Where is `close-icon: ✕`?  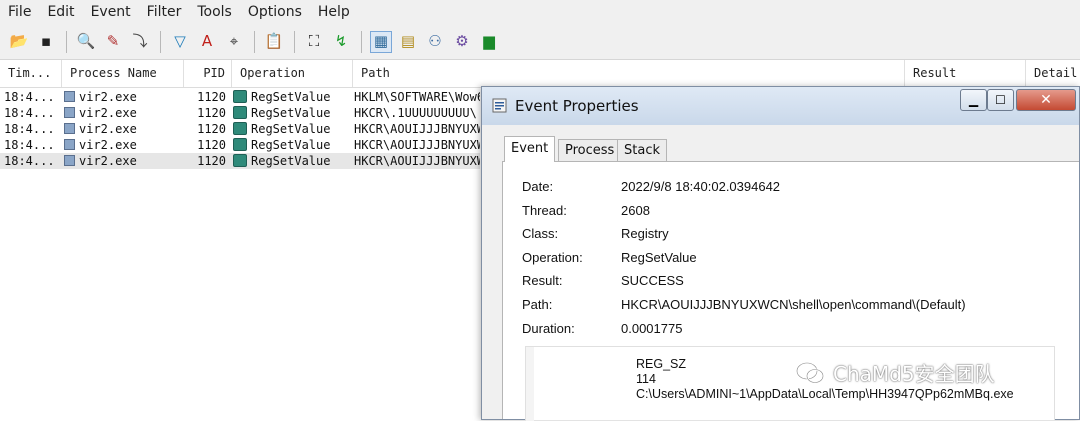 close-icon: ✕ is located at coordinates (1046, 100).